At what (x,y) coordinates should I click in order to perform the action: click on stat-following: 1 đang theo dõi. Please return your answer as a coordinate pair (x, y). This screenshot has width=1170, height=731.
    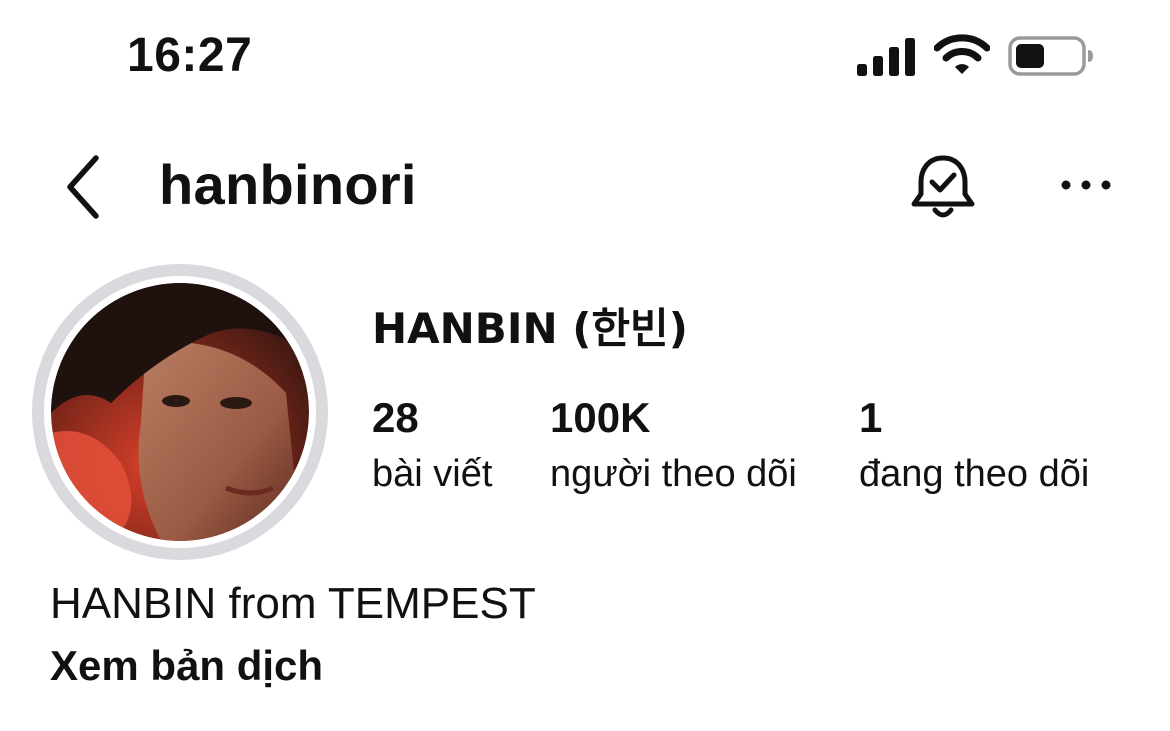
    Looking at the image, I should click on (974, 446).